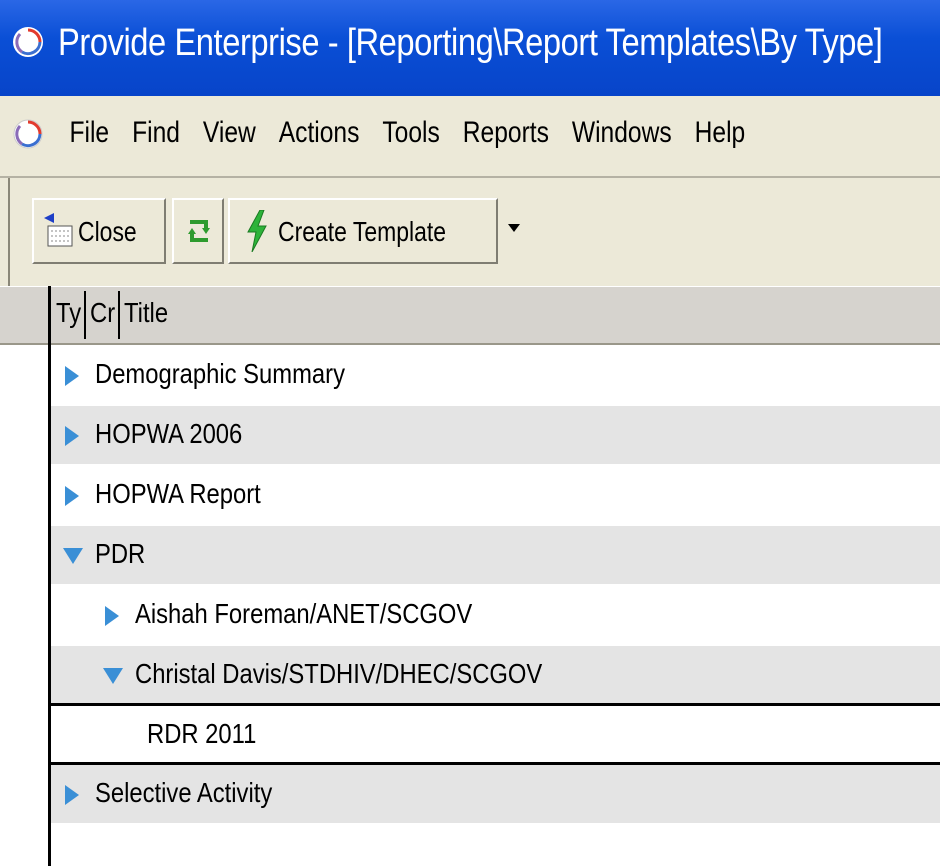 Image resolution: width=940 pixels, height=866 pixels. Describe the element at coordinates (621, 133) in the screenshot. I see `menu-windows: Windows` at that location.